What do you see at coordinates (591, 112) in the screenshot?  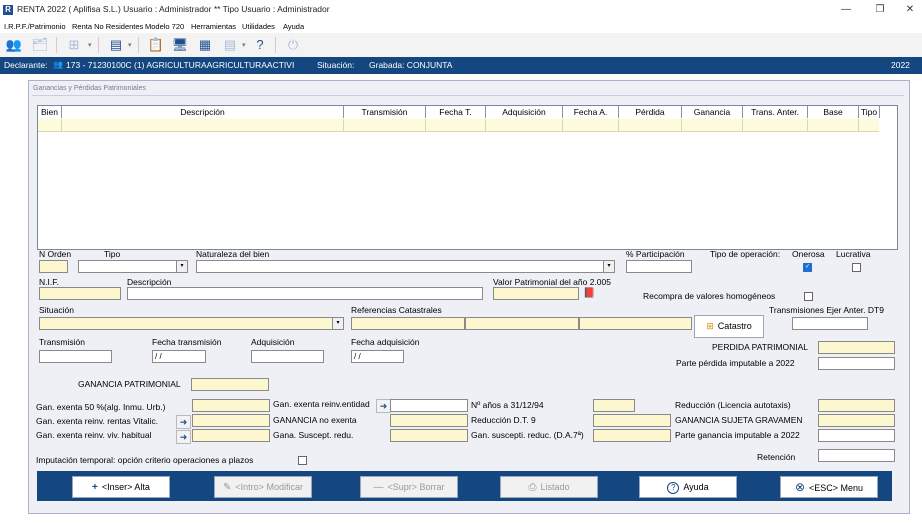 I see `column-header-fecha-a: Fecha A.` at bounding box center [591, 112].